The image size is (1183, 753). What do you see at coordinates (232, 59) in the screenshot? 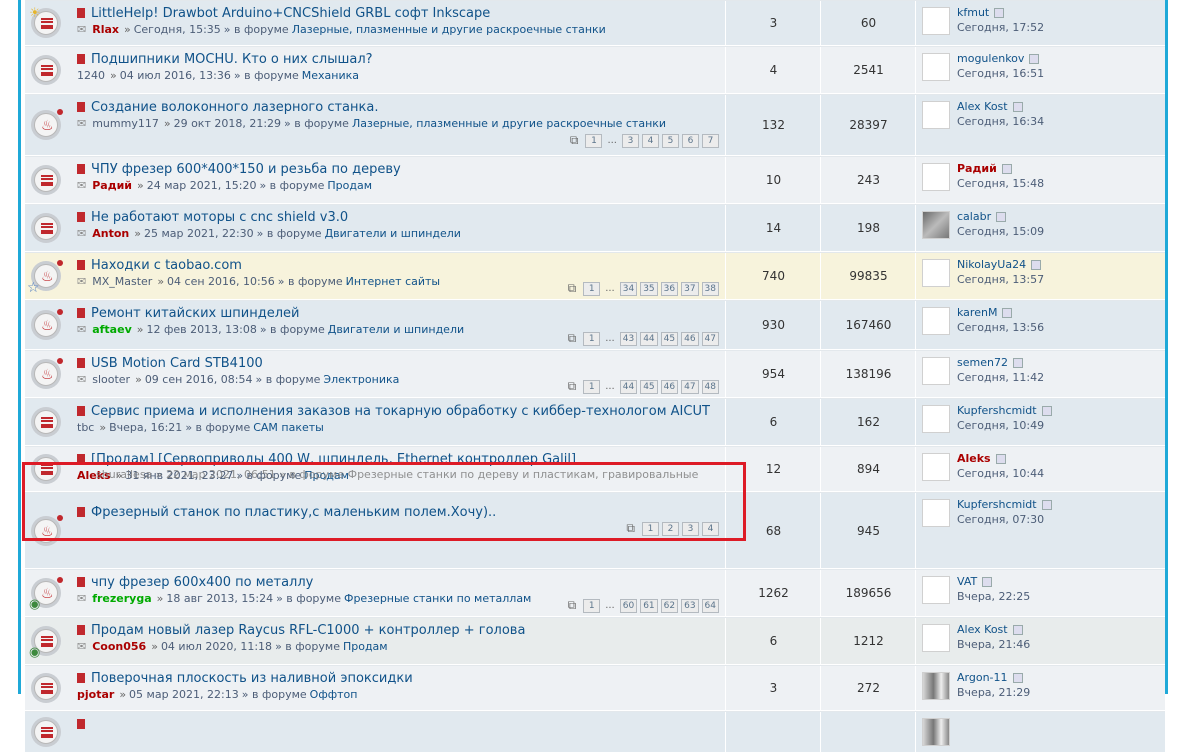
I see `topic-title-link: Подшипники MOCHU. Кто о них слышал?` at bounding box center [232, 59].